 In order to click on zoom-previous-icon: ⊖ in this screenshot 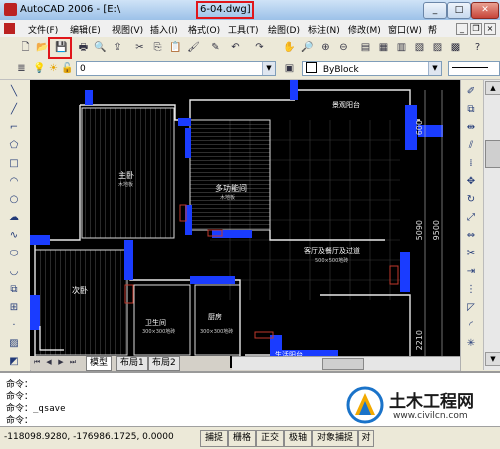, I will do `click(343, 47)`.